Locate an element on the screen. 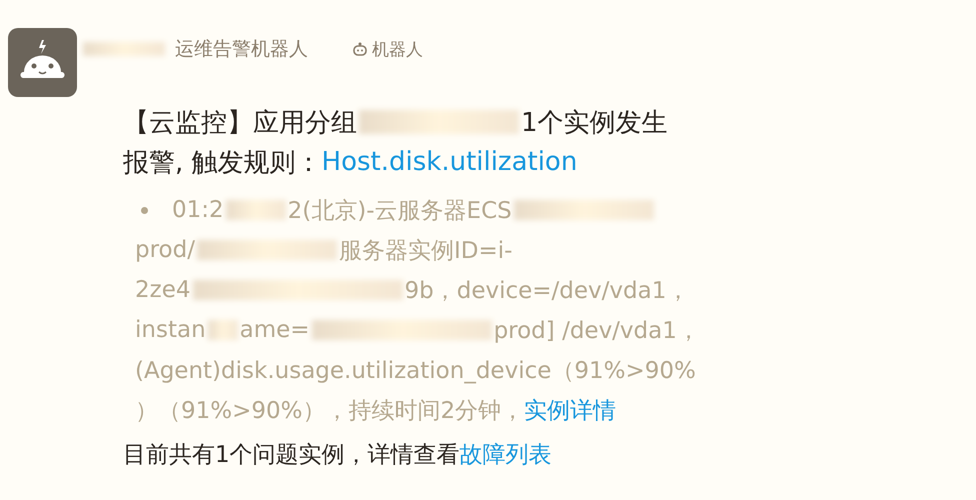 This screenshot has width=976, height=500. robot-avatar-icon is located at coordinates (42, 62).